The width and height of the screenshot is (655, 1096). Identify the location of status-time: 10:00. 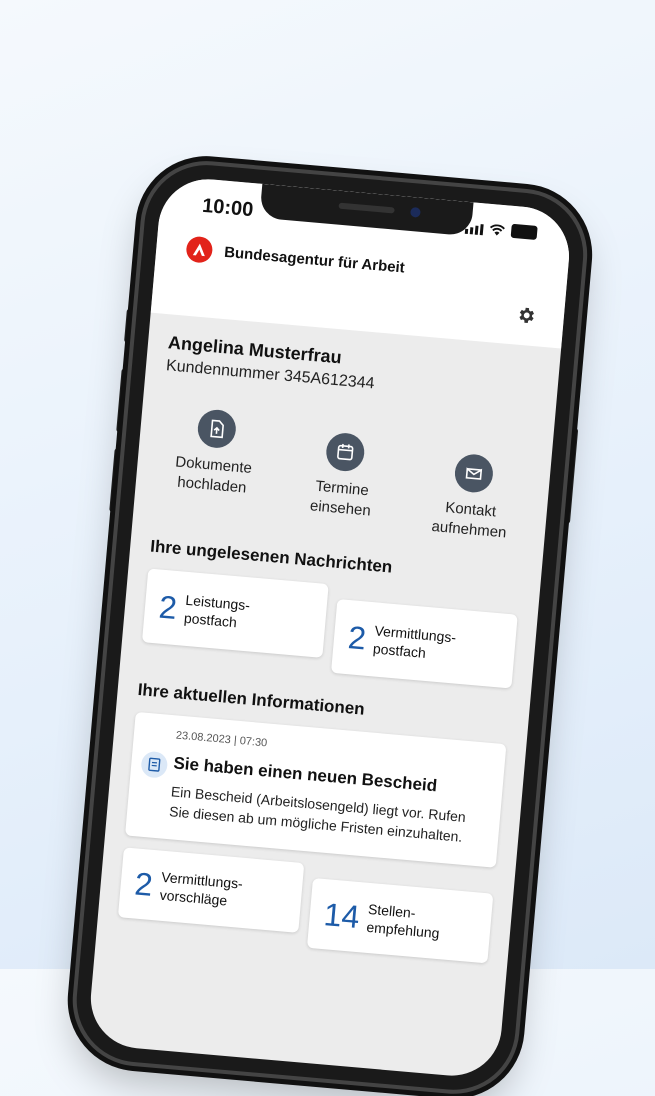
(228, 208).